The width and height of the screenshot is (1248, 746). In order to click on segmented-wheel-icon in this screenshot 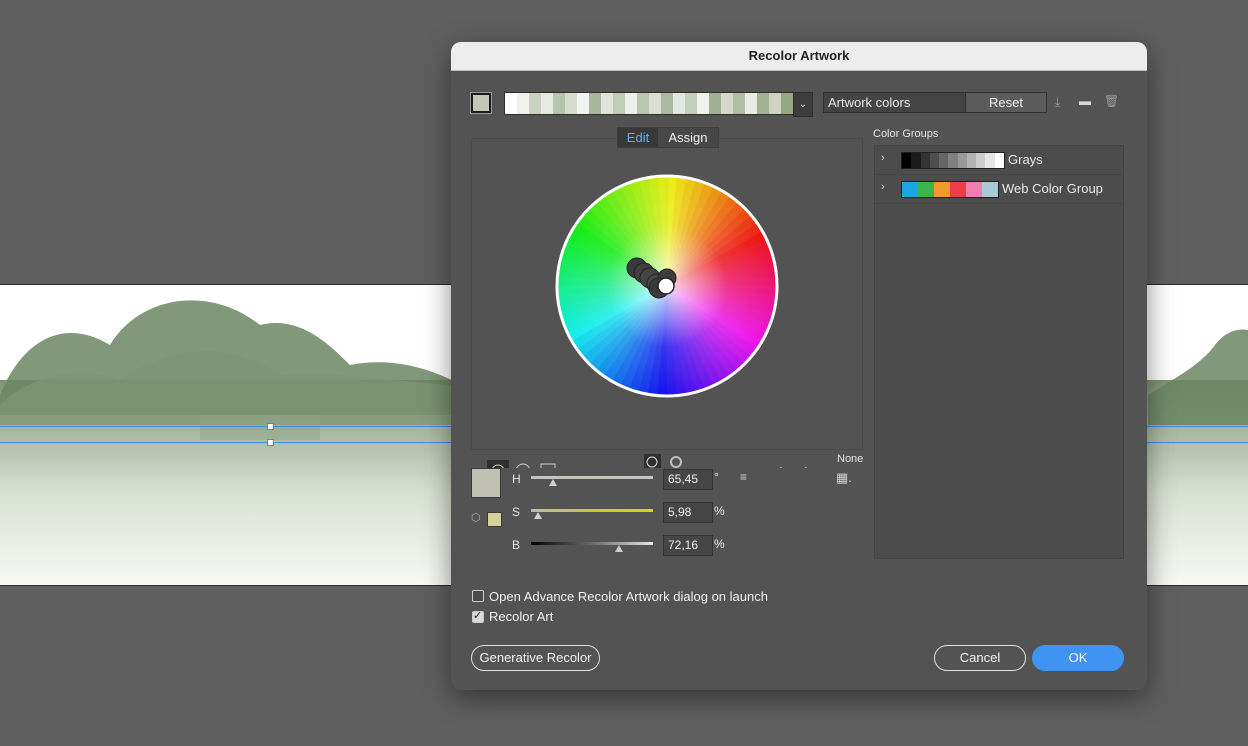, I will do `click(523, 465)`.